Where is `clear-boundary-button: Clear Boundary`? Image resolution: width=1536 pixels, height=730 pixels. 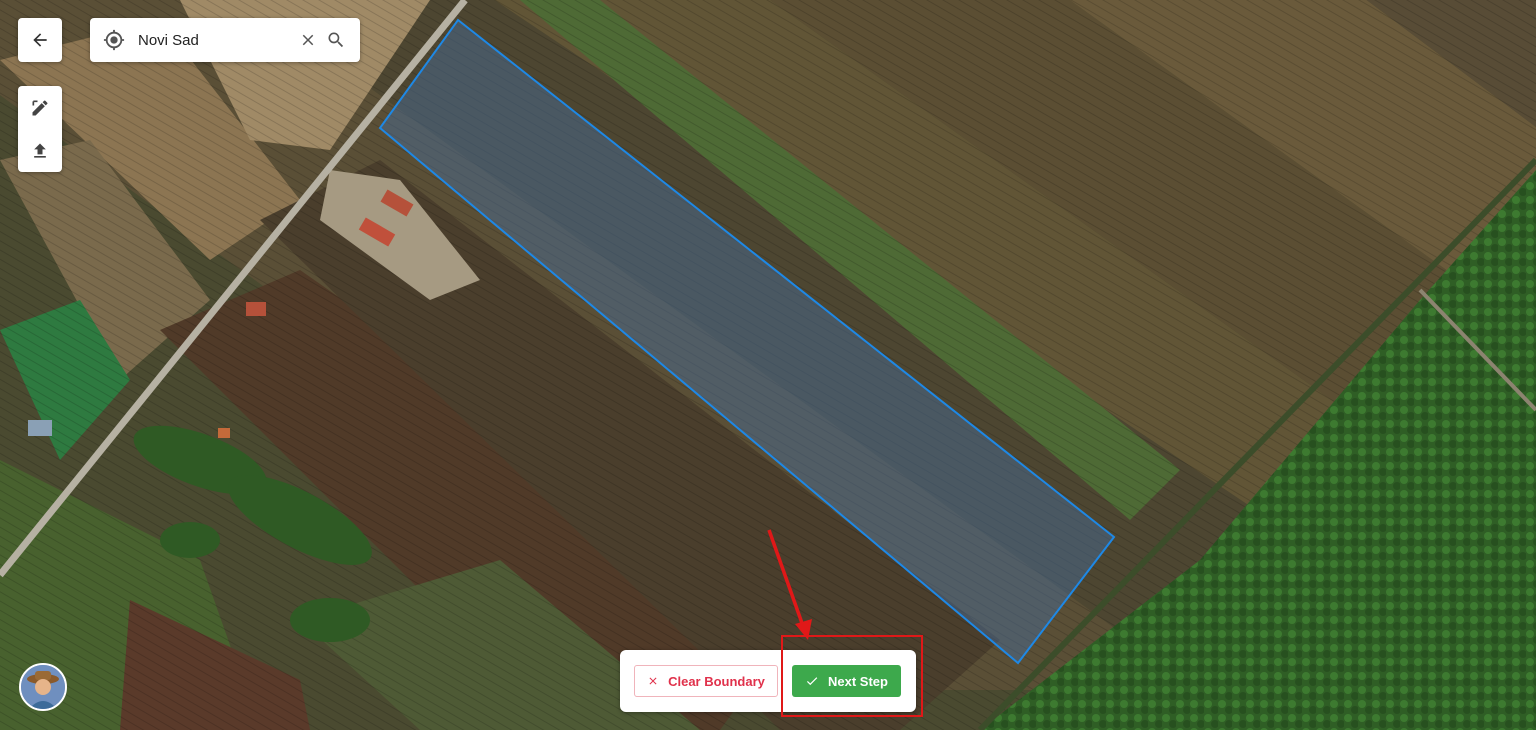
clear-boundary-button: Clear Boundary is located at coordinates (706, 681).